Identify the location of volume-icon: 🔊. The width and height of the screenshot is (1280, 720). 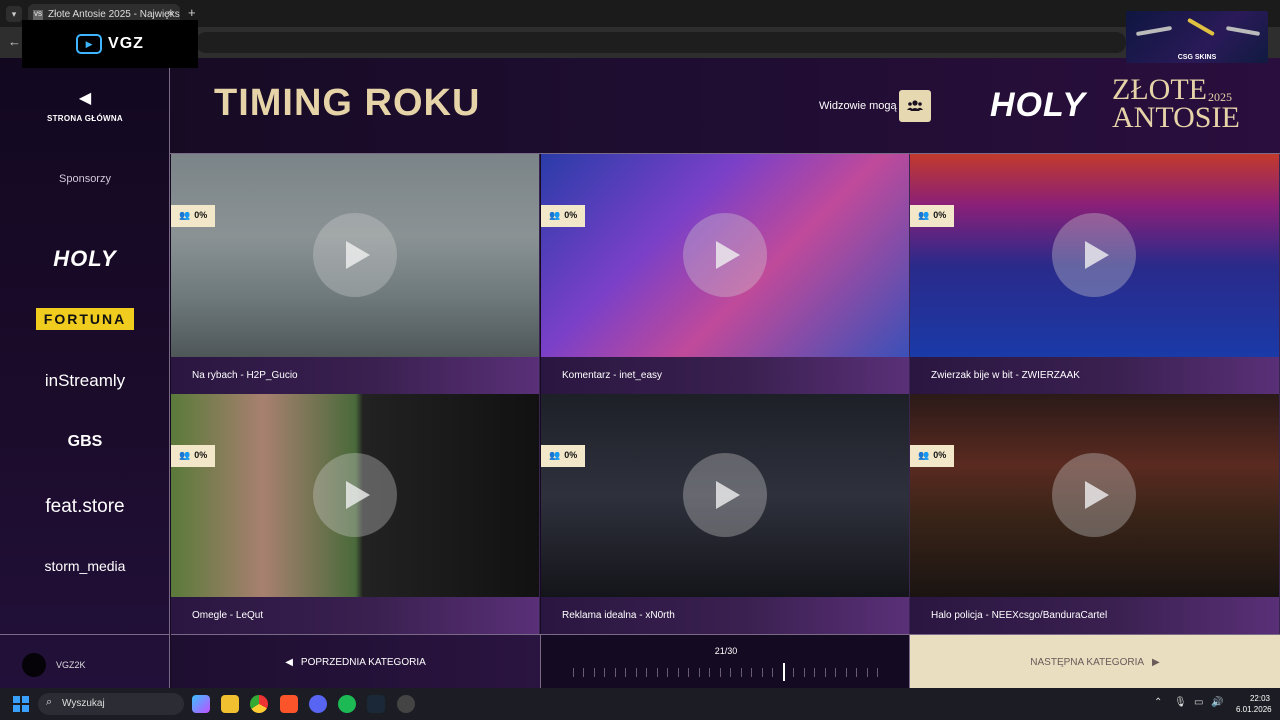
(1217, 702).